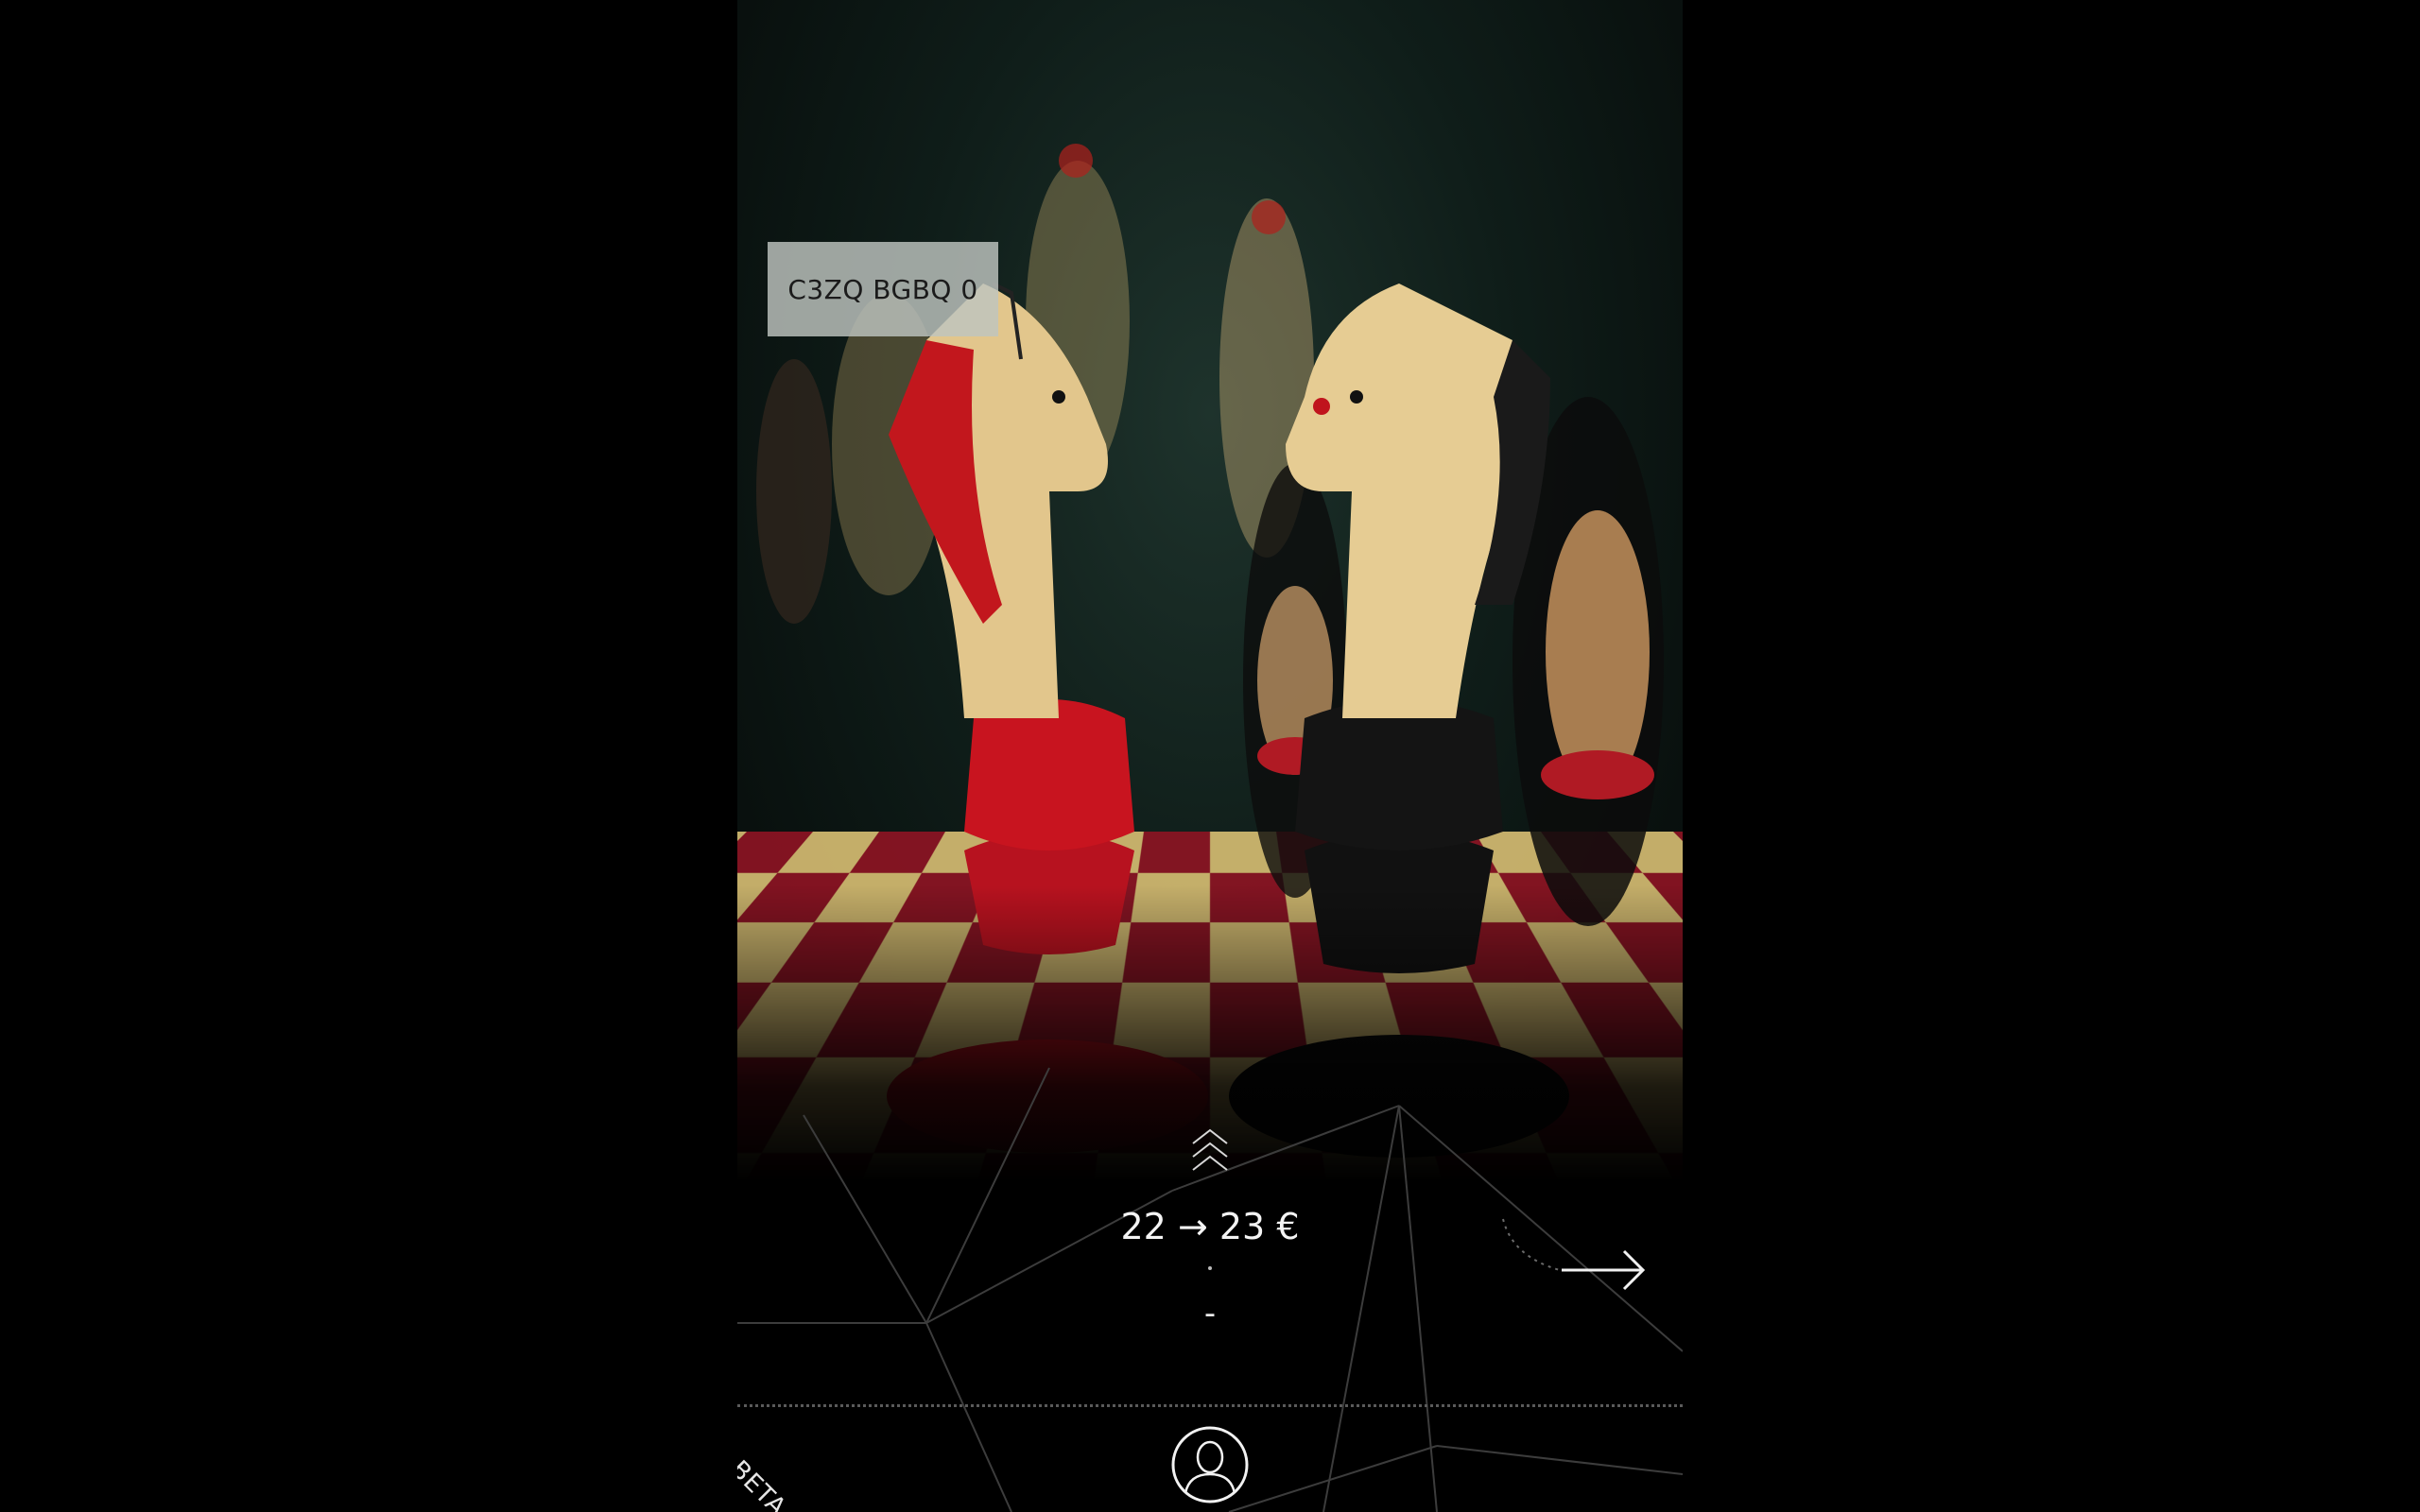  Describe the element at coordinates (764, 1483) in the screenshot. I see `beta-badge: BETA` at that location.